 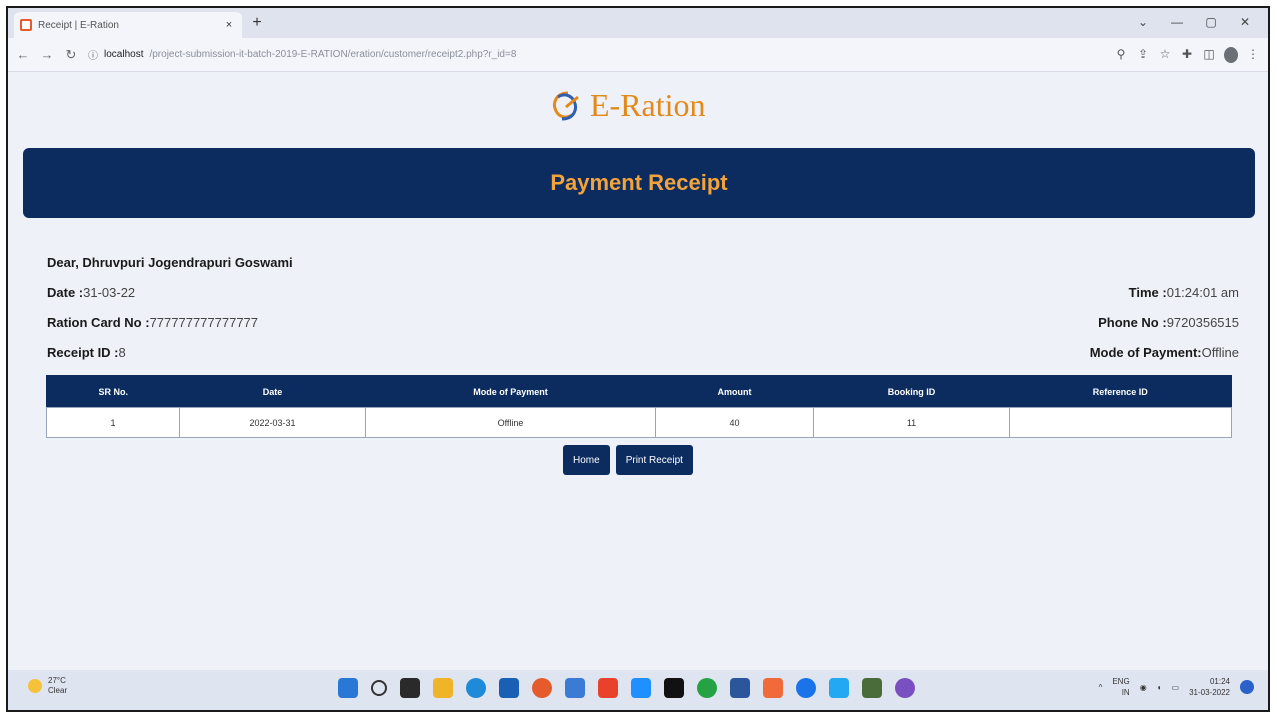 I want to click on receipt-id-field: Receipt ID :8, so click(x=86, y=352).